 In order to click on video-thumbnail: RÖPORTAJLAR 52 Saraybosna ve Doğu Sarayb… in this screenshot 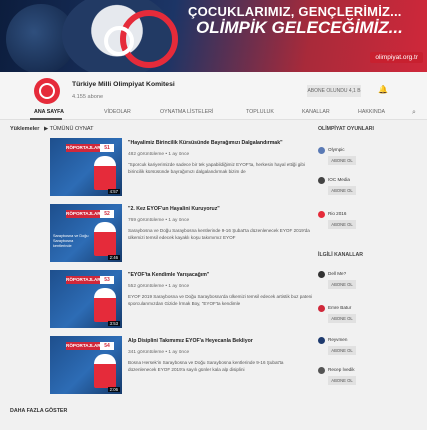, I will do `click(86, 233)`.